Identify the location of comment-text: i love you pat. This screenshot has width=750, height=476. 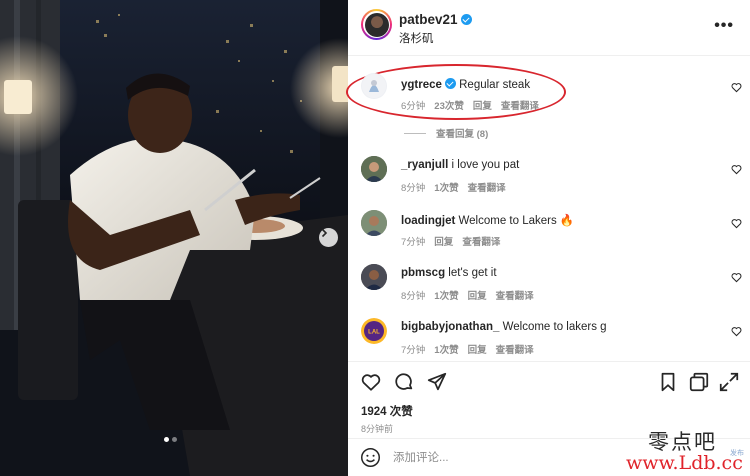
(485, 165).